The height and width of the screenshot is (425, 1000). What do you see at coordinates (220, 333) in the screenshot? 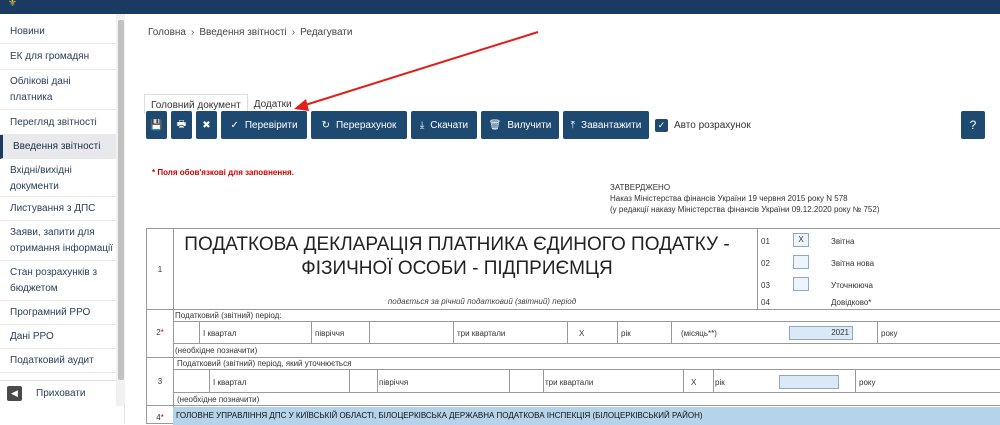
I see `period-q1: І квартал` at bounding box center [220, 333].